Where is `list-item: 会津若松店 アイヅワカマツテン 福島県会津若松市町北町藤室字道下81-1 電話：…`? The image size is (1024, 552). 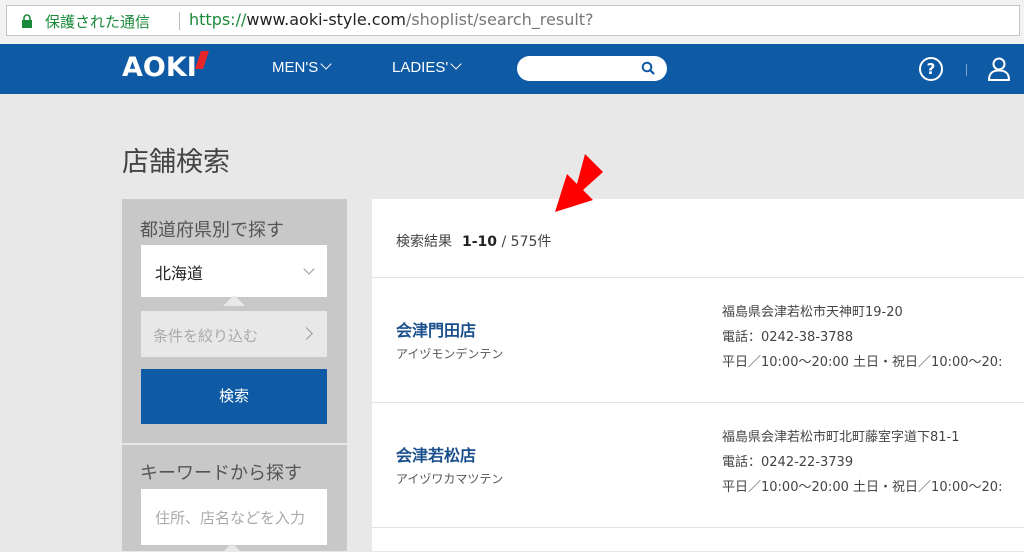 list-item: 会津若松店 アイヅワカマツテン 福島県会津若松市町北町藤室字道下81-1 電話：… is located at coordinates (698, 465).